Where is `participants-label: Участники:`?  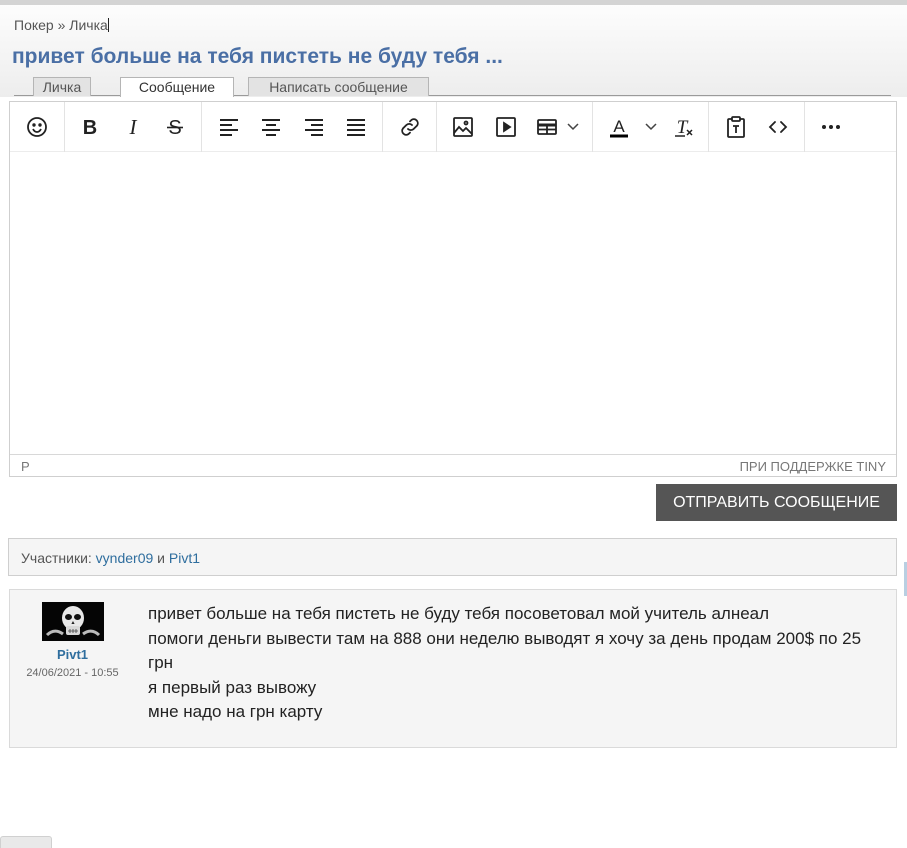 participants-label: Участники: is located at coordinates (56, 558).